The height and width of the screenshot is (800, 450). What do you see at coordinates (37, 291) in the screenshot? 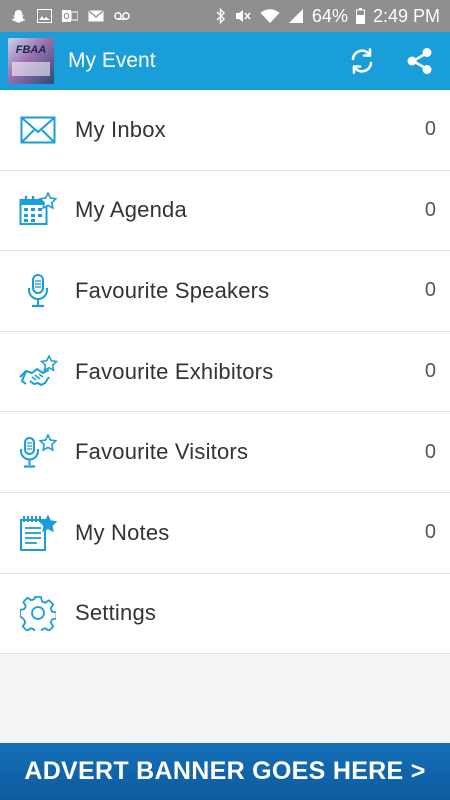
I see `microphone-icon` at bounding box center [37, 291].